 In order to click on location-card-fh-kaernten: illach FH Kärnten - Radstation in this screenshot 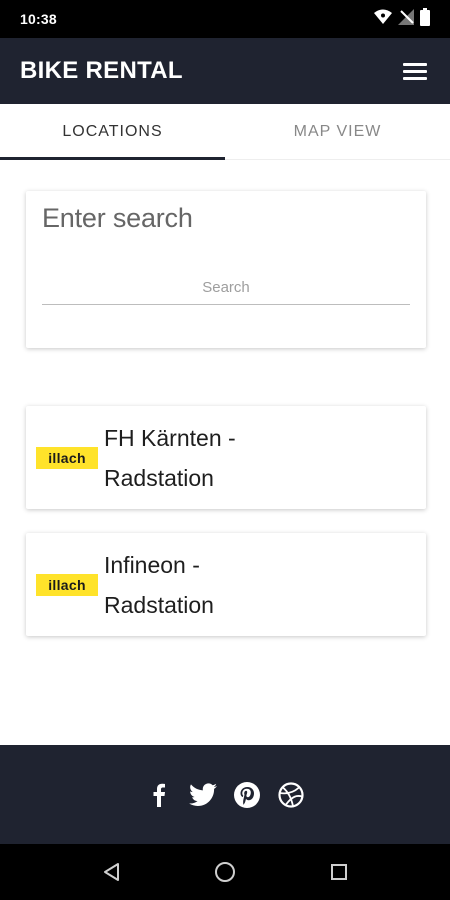, I will do `click(226, 457)`.